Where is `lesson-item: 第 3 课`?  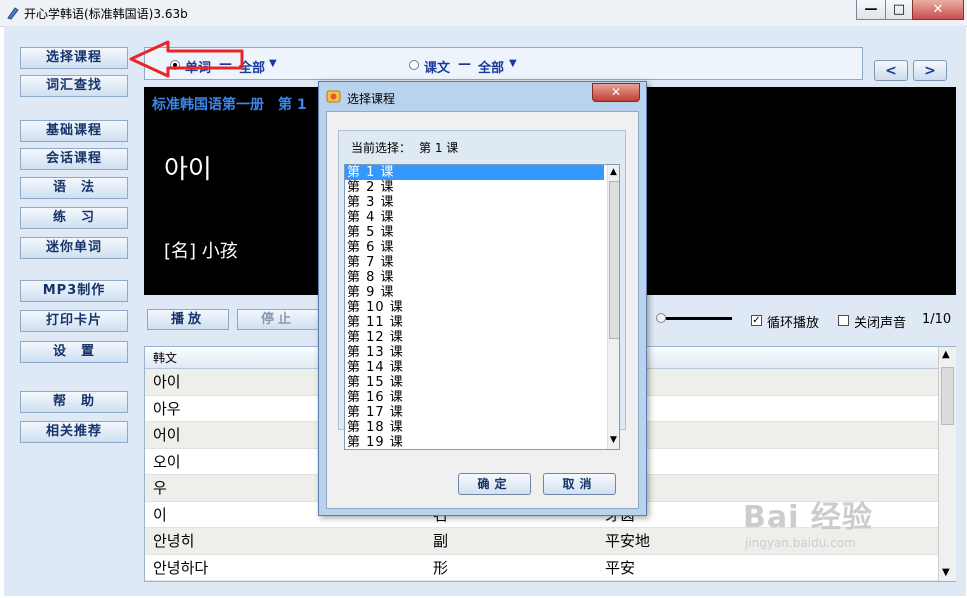
lesson-item: 第 3 课 is located at coordinates (482, 202).